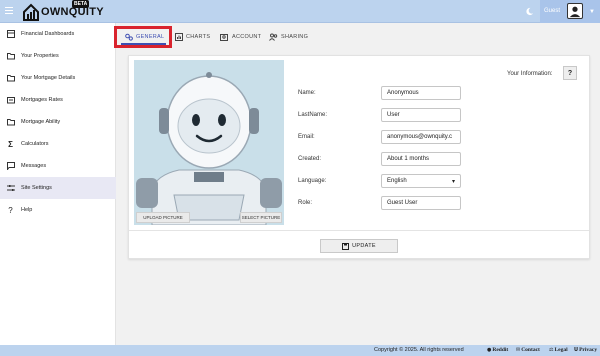 This screenshot has height=356, width=600. Describe the element at coordinates (58, 188) in the screenshot. I see `sidebar-item-site-settings: Site Settings` at that location.